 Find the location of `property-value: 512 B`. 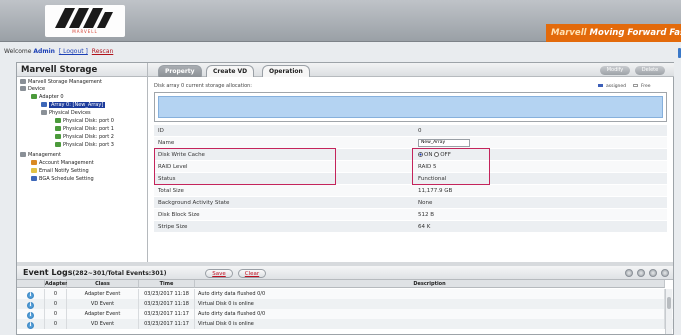

property-value: 512 B is located at coordinates (426, 215).